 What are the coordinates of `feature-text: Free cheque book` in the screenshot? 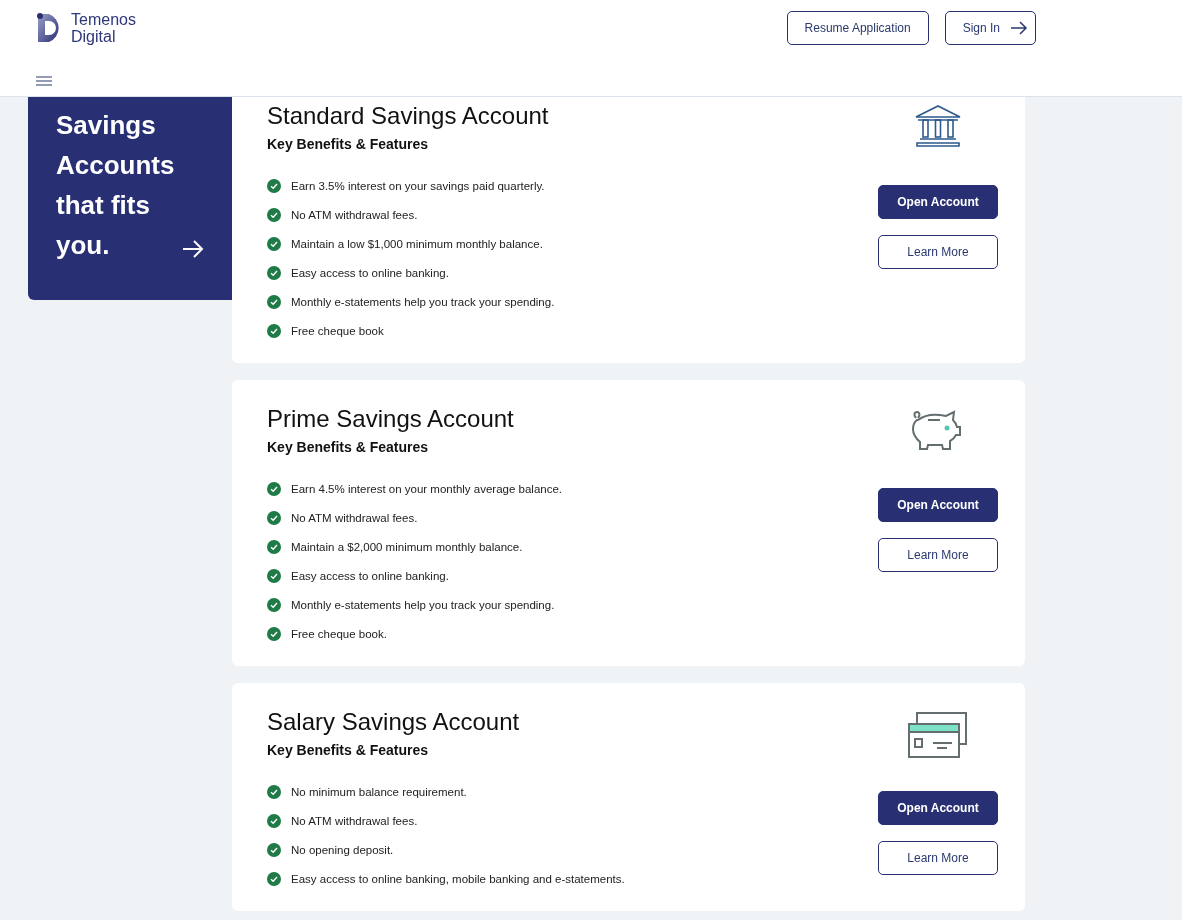 It's located at (337, 330).